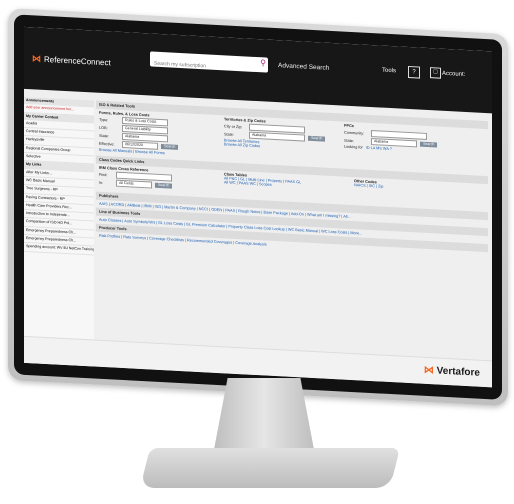 The image size is (514, 504). What do you see at coordinates (404, 192) in the screenshot?
I see `other-codes-section: Other Codes NAICS | SIC | Zip` at bounding box center [404, 192].